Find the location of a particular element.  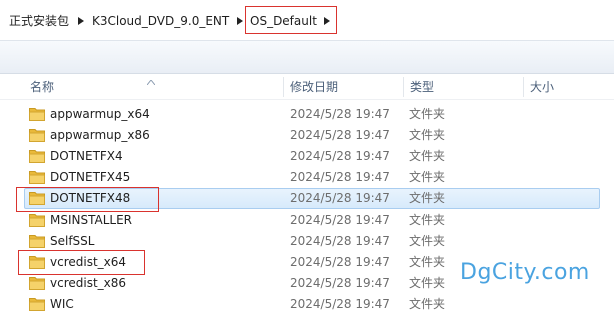

file-name: vcredist_x64 is located at coordinates (88, 262).